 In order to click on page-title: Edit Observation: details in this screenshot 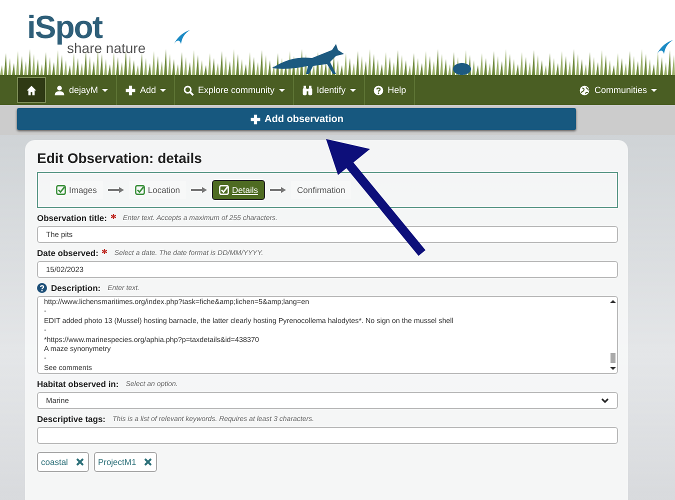, I will do `click(120, 158)`.